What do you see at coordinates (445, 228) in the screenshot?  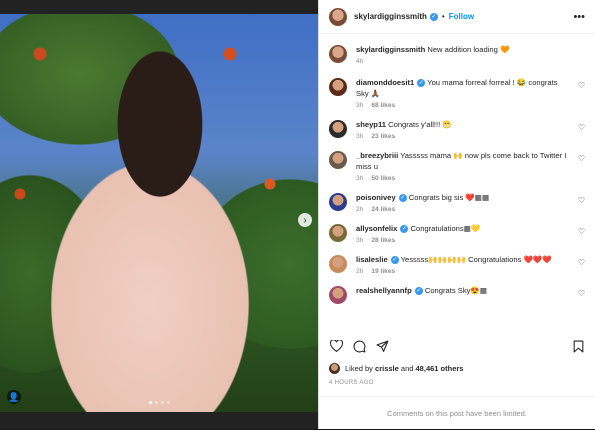 I see `comment-text: Congratulations▦💛` at bounding box center [445, 228].